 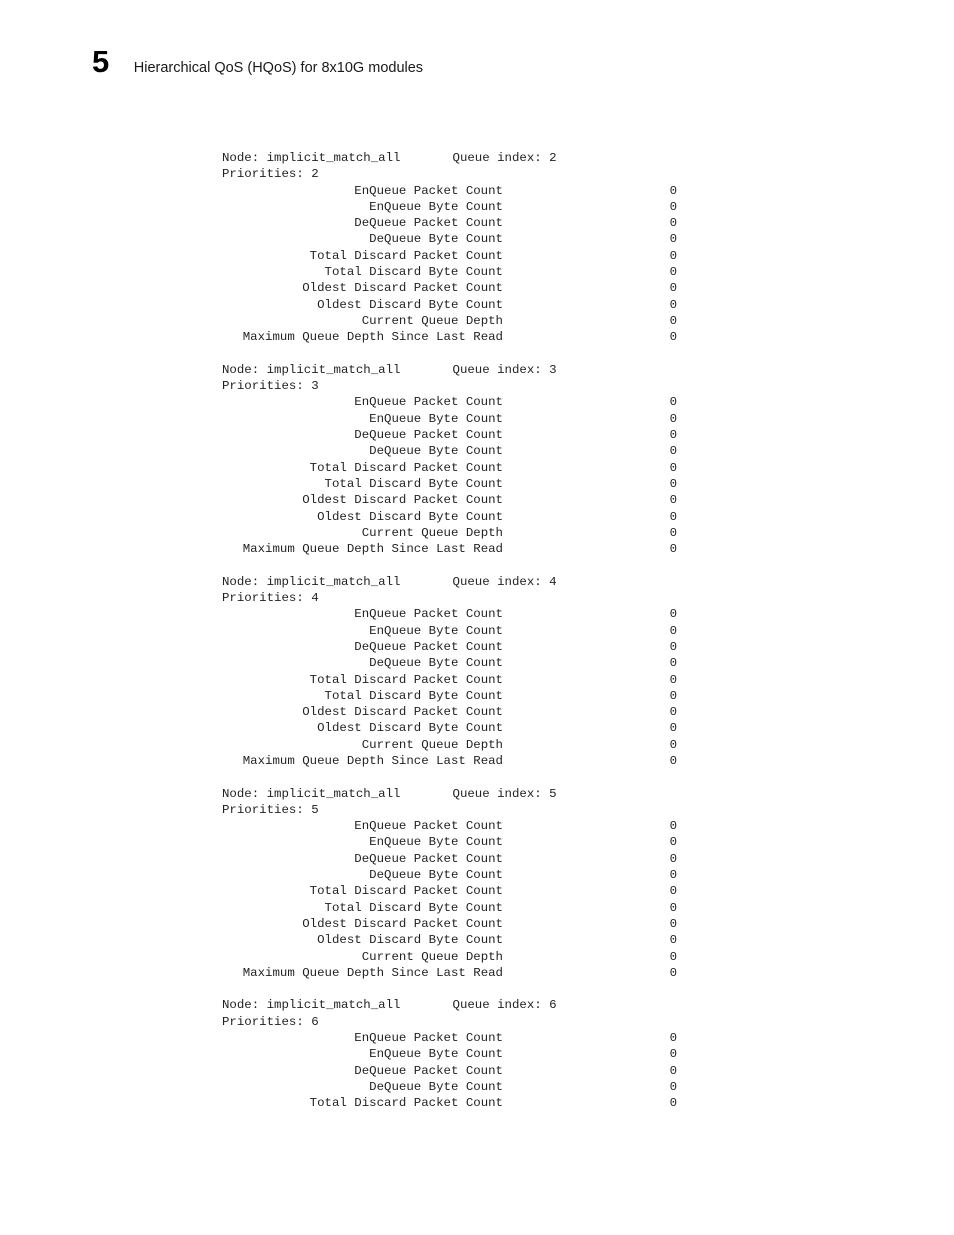 What do you see at coordinates (402, 923) in the screenshot?
I see `cli-stat-label: Oldest Discard Packet Count` at bounding box center [402, 923].